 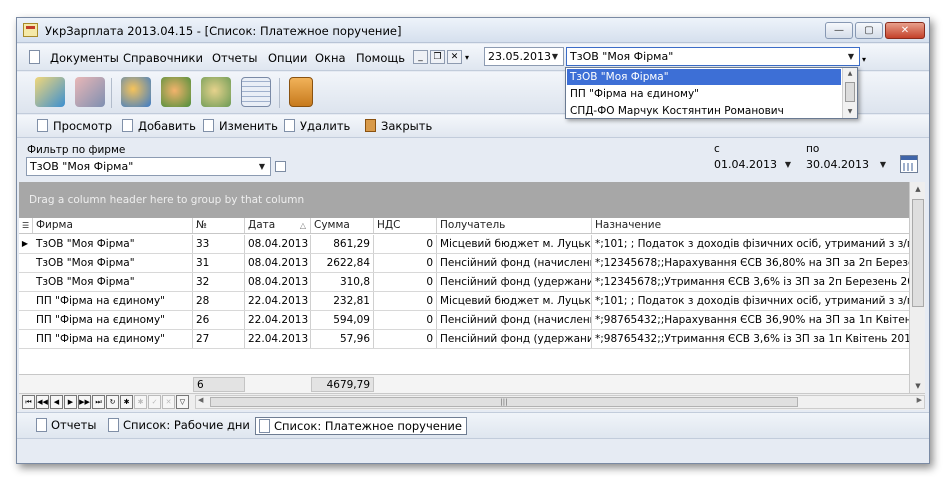 I want to click on column-header-vat: НДС, so click(x=405, y=225).